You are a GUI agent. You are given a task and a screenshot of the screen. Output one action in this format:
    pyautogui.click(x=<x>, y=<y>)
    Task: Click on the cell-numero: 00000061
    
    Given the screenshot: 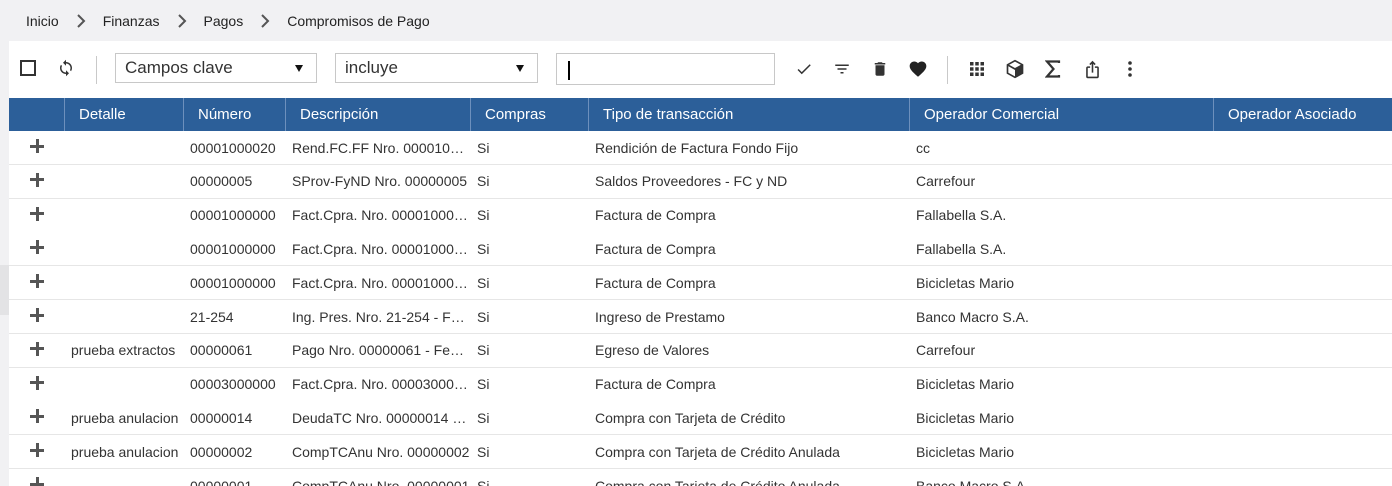 What is the action you would take?
    pyautogui.click(x=234, y=350)
    